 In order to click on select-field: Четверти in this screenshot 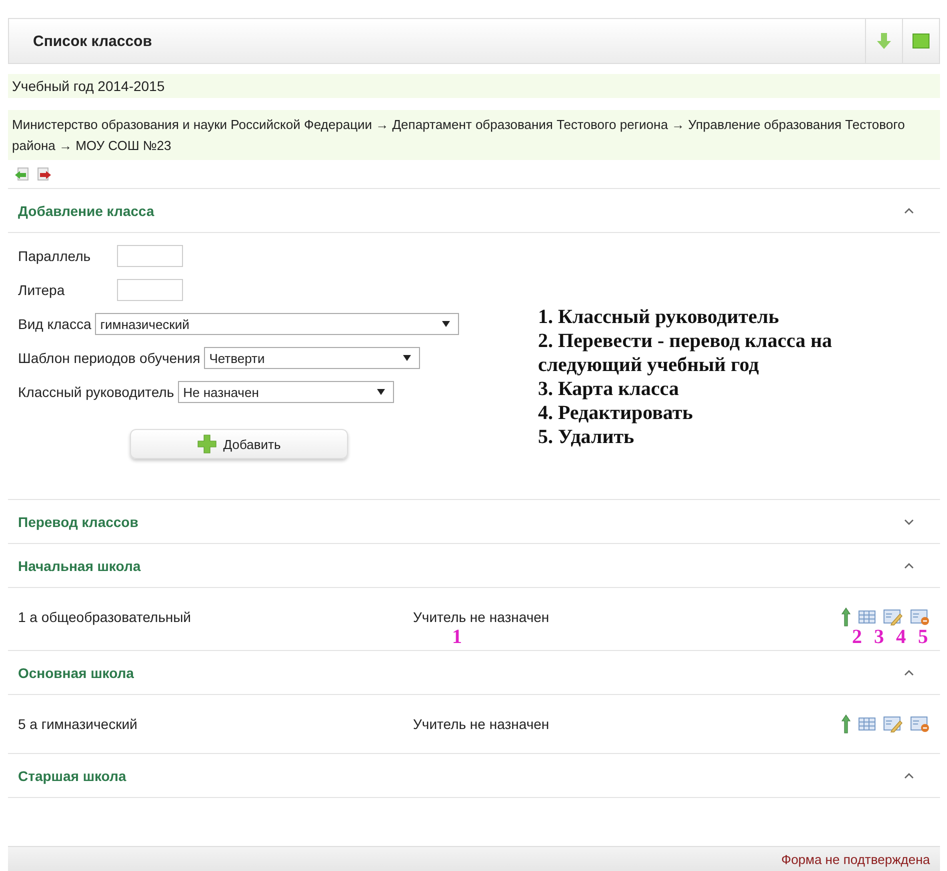, I will do `click(312, 358)`.